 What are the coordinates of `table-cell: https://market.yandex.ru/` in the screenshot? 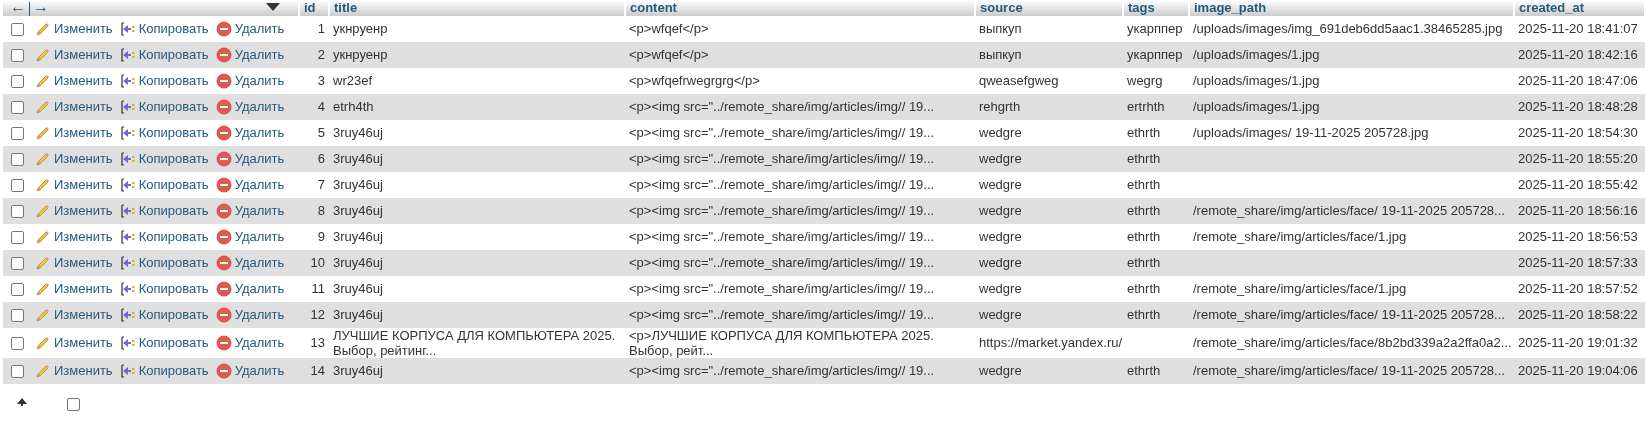 It's located at (1051, 343).